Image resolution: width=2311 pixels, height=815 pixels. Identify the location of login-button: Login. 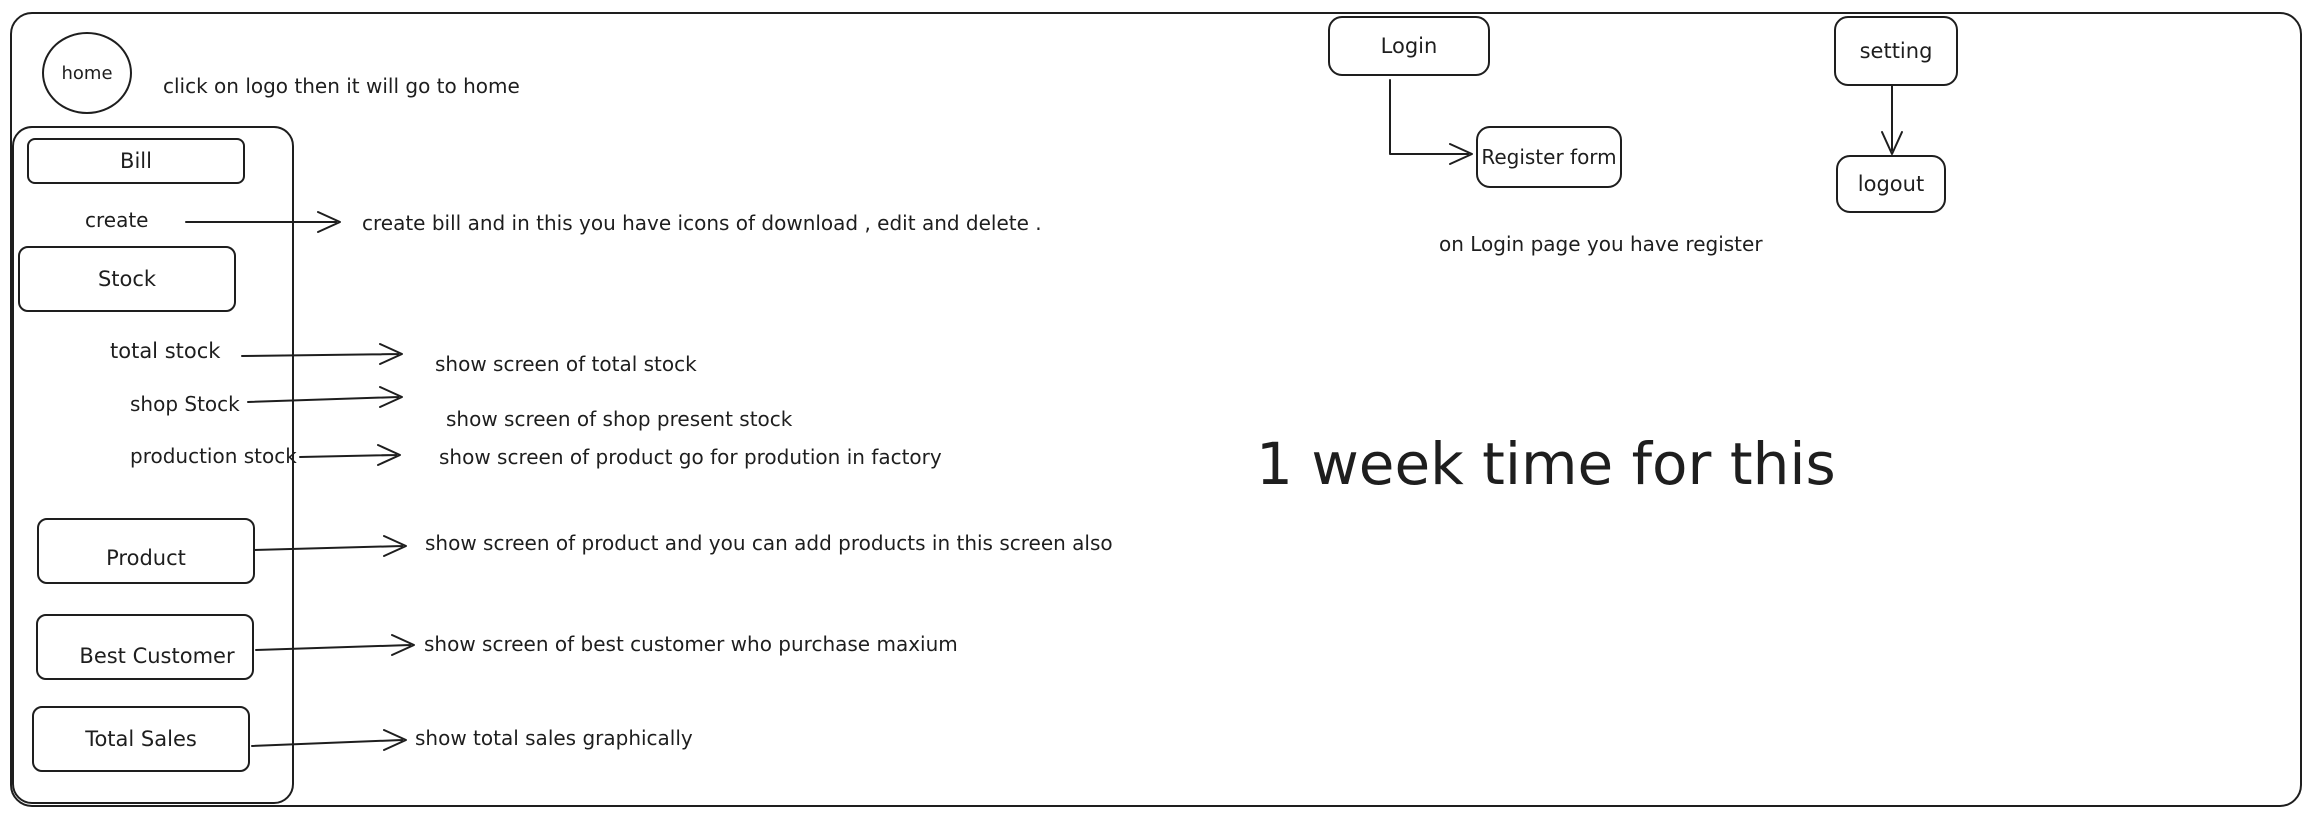
(1409, 46).